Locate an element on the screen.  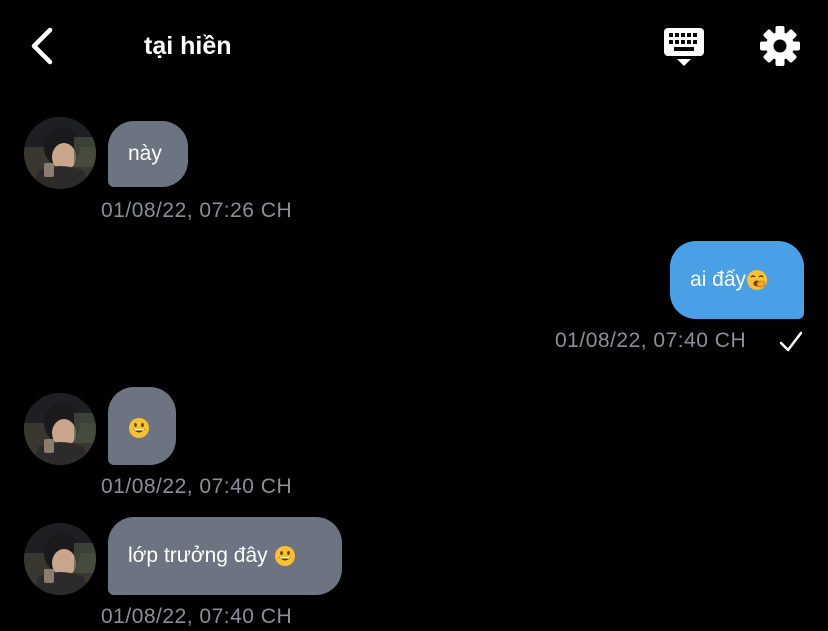
back-button is located at coordinates (44, 46).